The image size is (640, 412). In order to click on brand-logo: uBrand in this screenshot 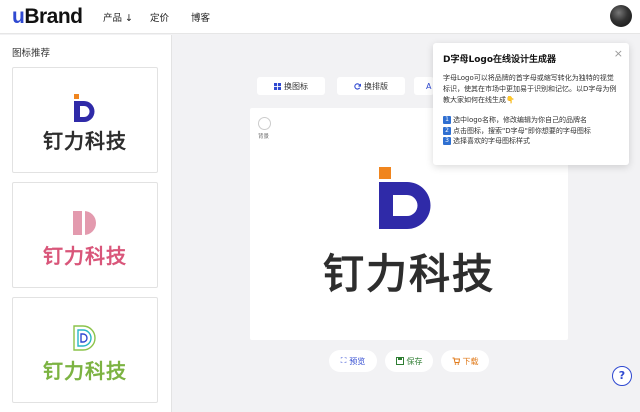, I will do `click(47, 17)`.